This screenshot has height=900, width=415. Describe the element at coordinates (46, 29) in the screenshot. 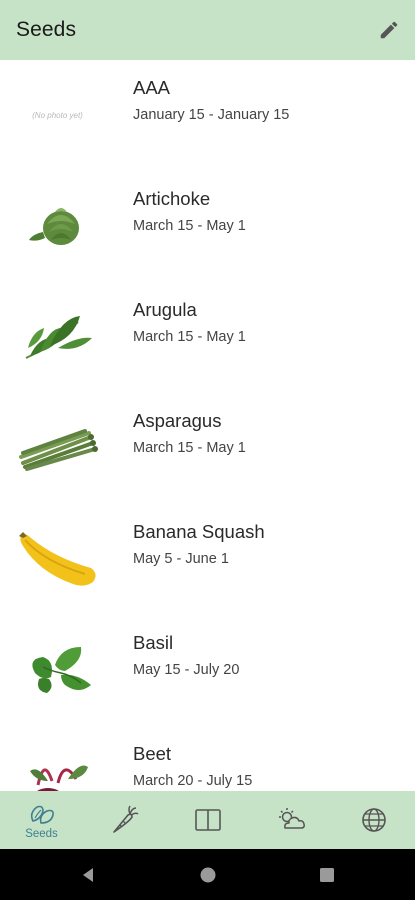

I see `page-title: Seeds` at that location.